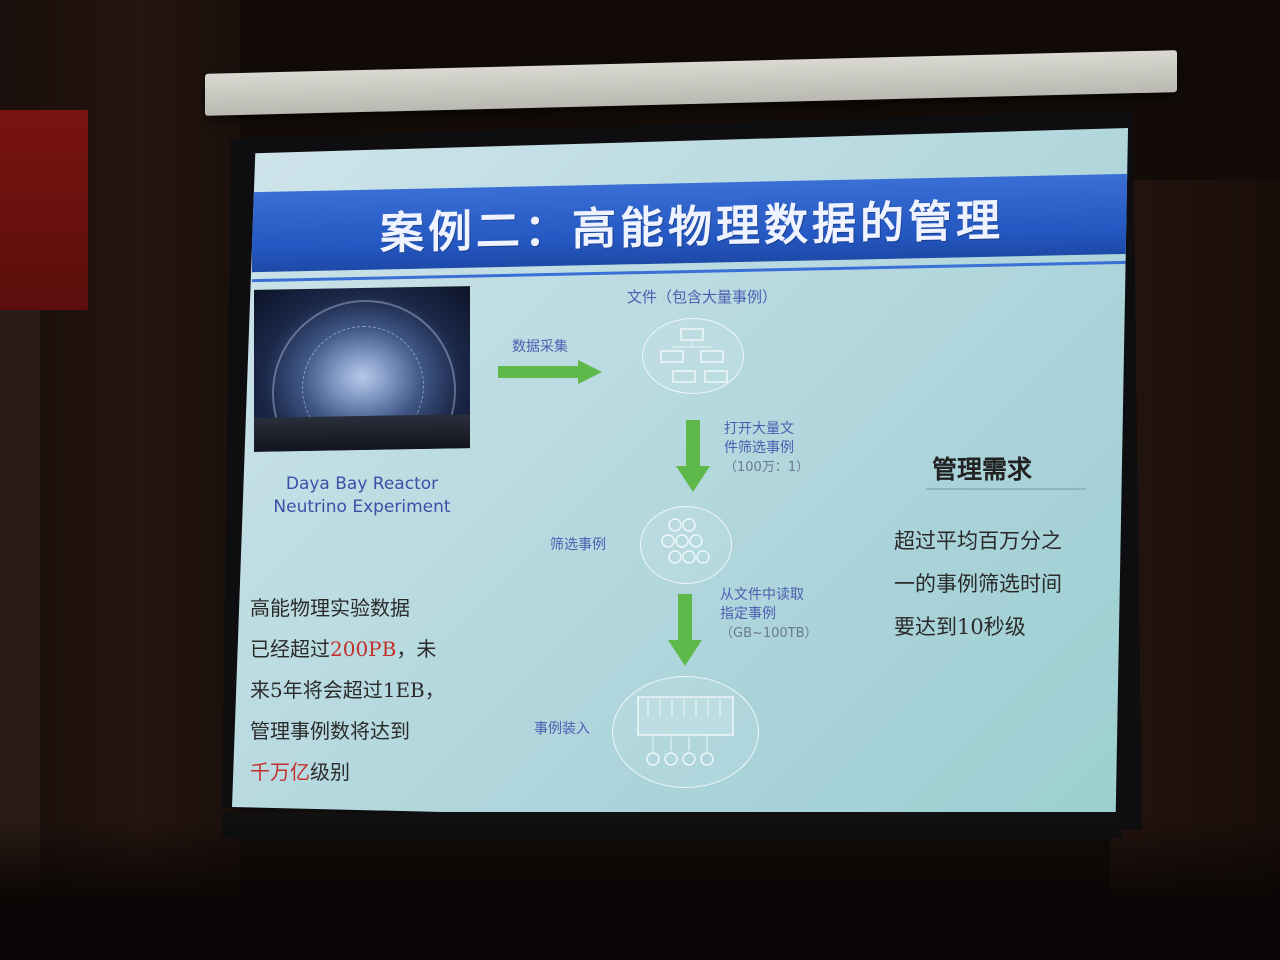 This screenshot has width=1280, height=960. I want to click on read-events-size: （GB~100TB）, so click(769, 633).